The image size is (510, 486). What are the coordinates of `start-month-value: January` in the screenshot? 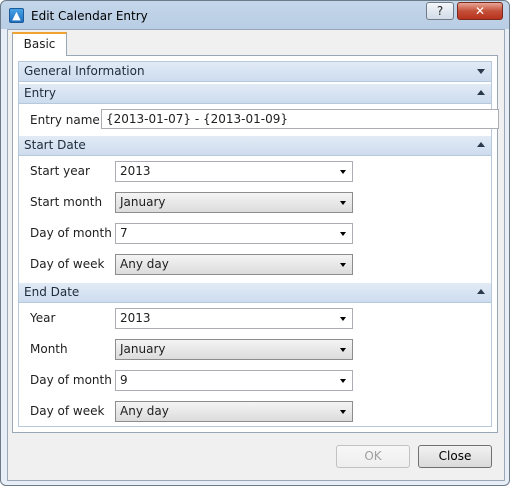 It's located at (143, 202).